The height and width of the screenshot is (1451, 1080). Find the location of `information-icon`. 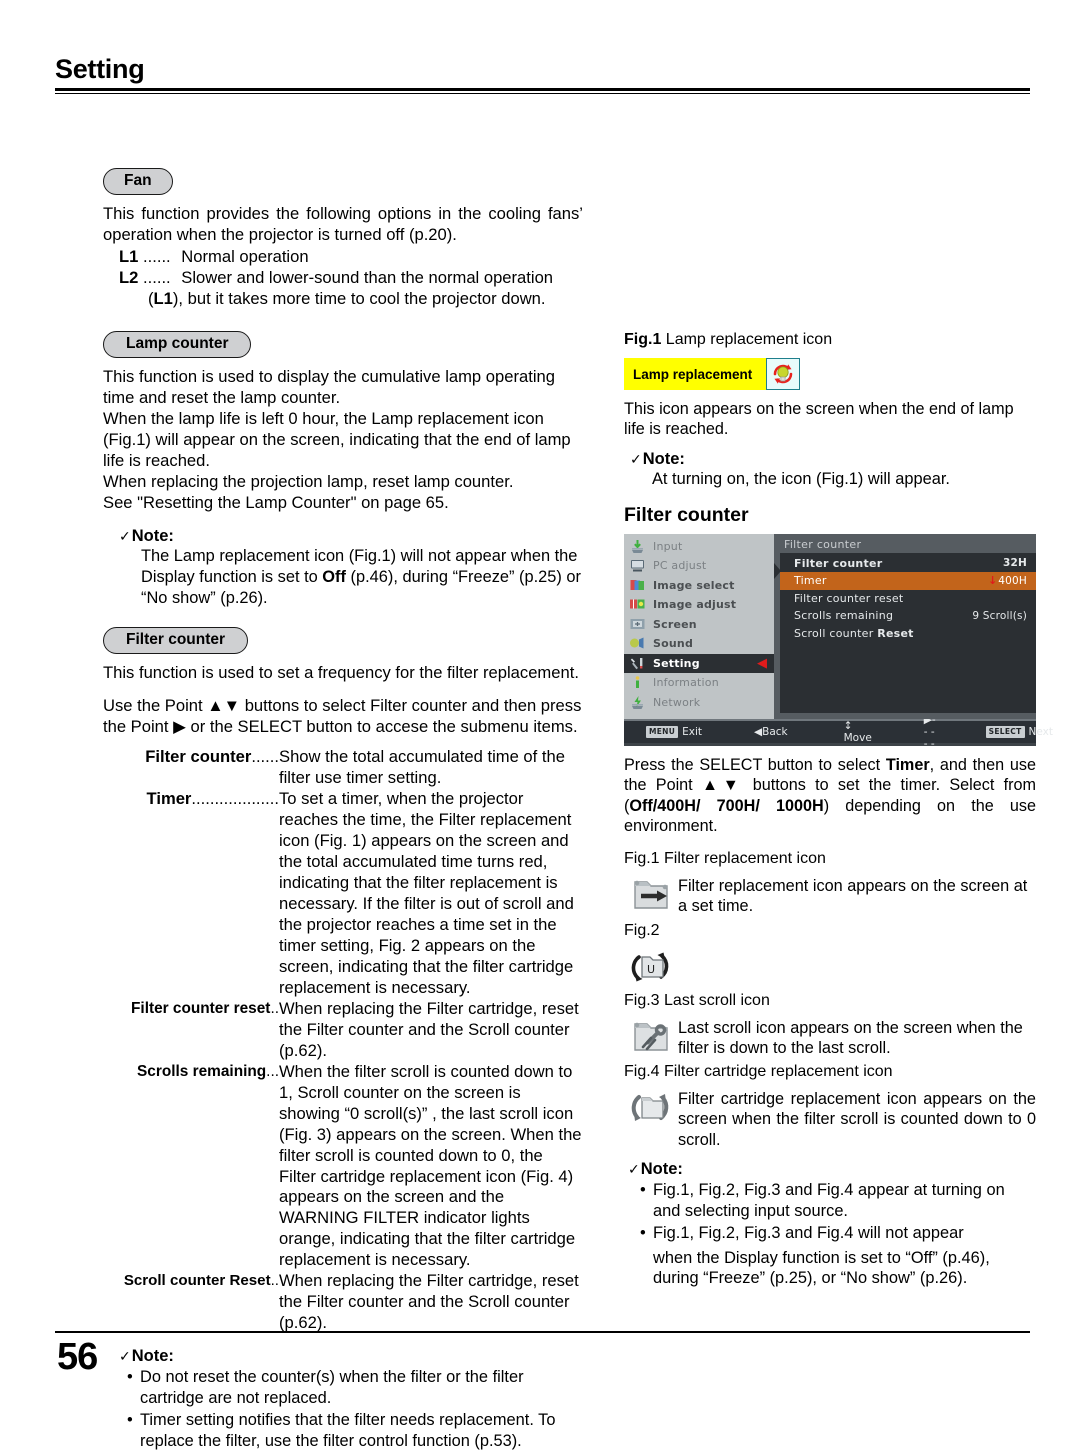

information-icon is located at coordinates (637, 682).